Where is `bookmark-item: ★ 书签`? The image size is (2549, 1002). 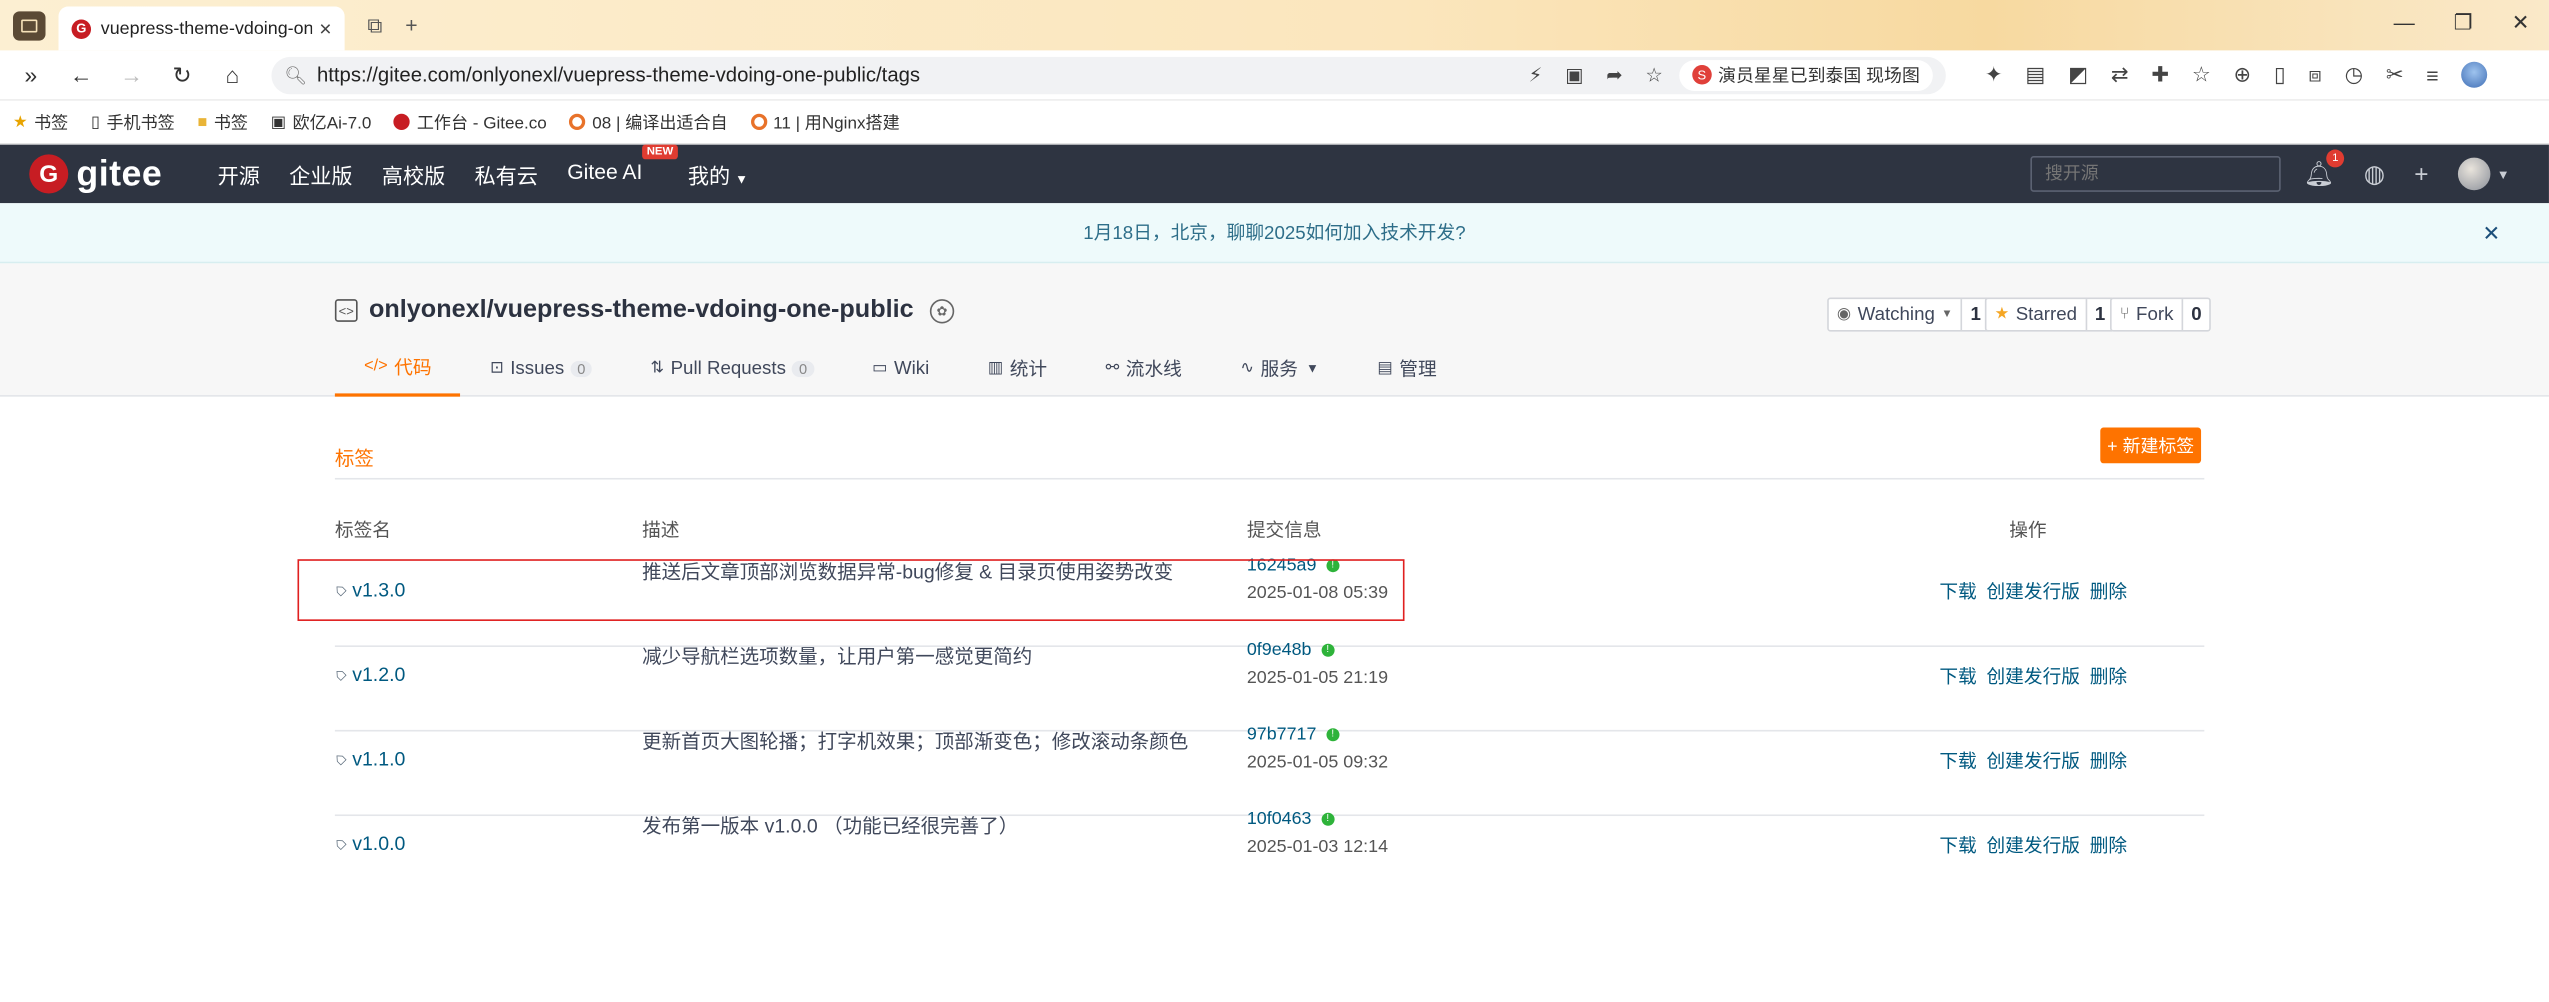
bookmark-item: ★ 书签 is located at coordinates (40, 122).